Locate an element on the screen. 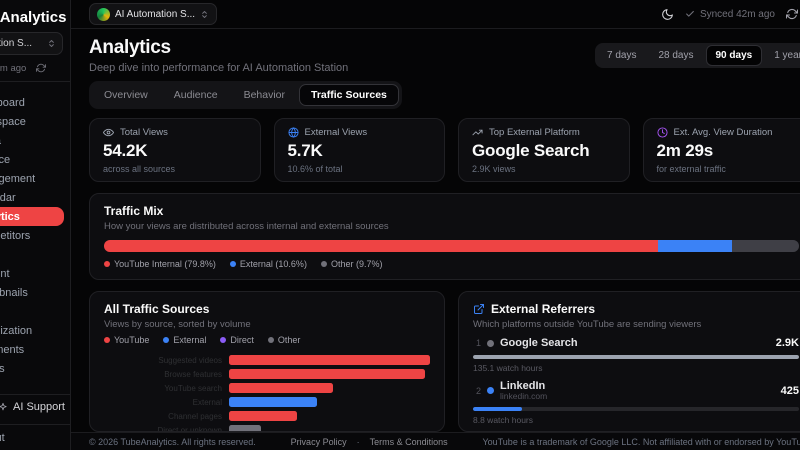 The image size is (800, 450). date-range-button: 28 days is located at coordinates (675, 55).